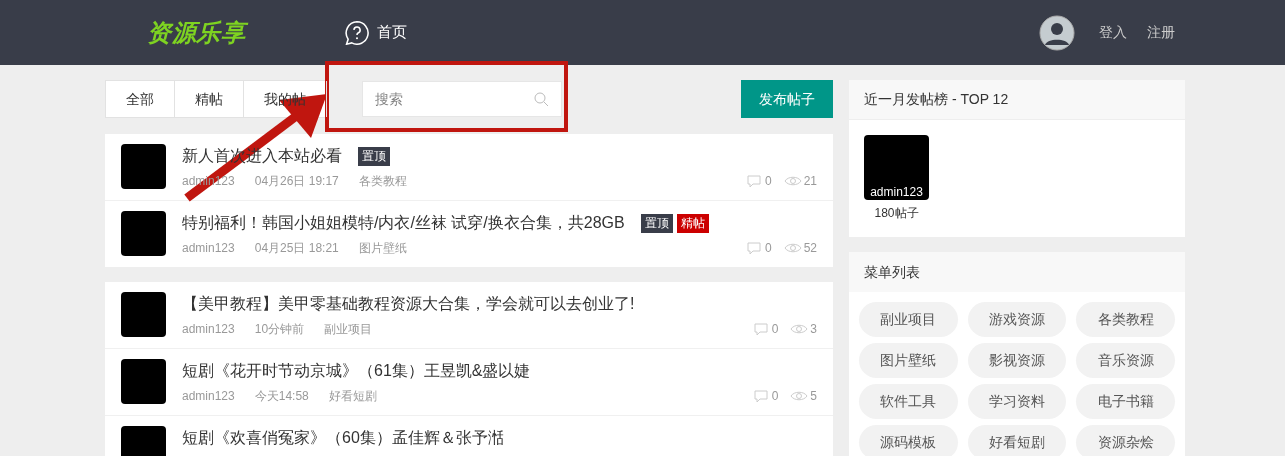  Describe the element at coordinates (403, 223) in the screenshot. I see `post-title: 特别福利！韩国小姐姐模特/内衣/丝袜 试穿/换衣合集，共28GB` at that location.